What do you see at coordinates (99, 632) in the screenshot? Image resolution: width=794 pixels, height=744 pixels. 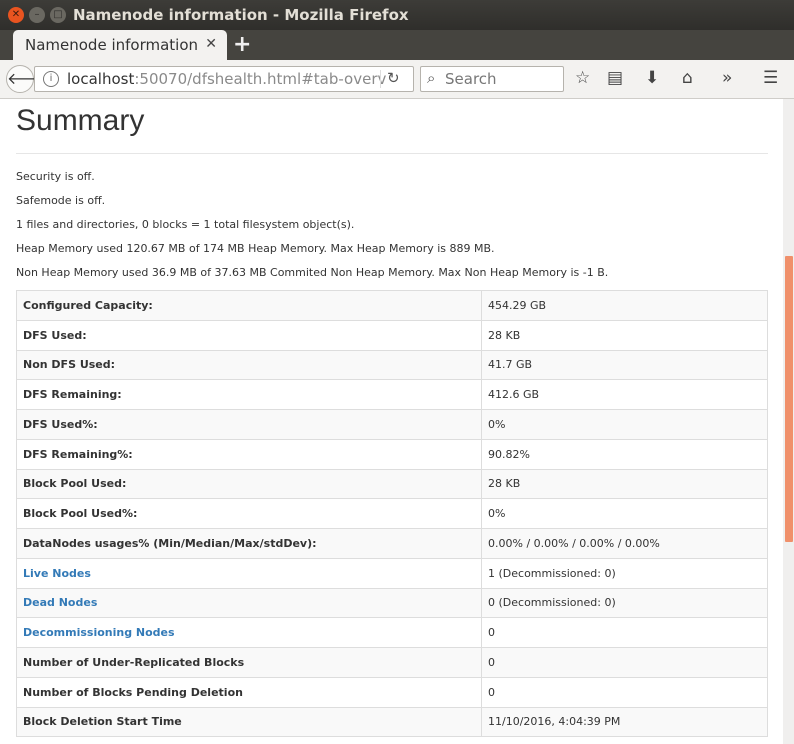 I see `decommissioning-nodes-link: Decommissioning Nodes` at bounding box center [99, 632].